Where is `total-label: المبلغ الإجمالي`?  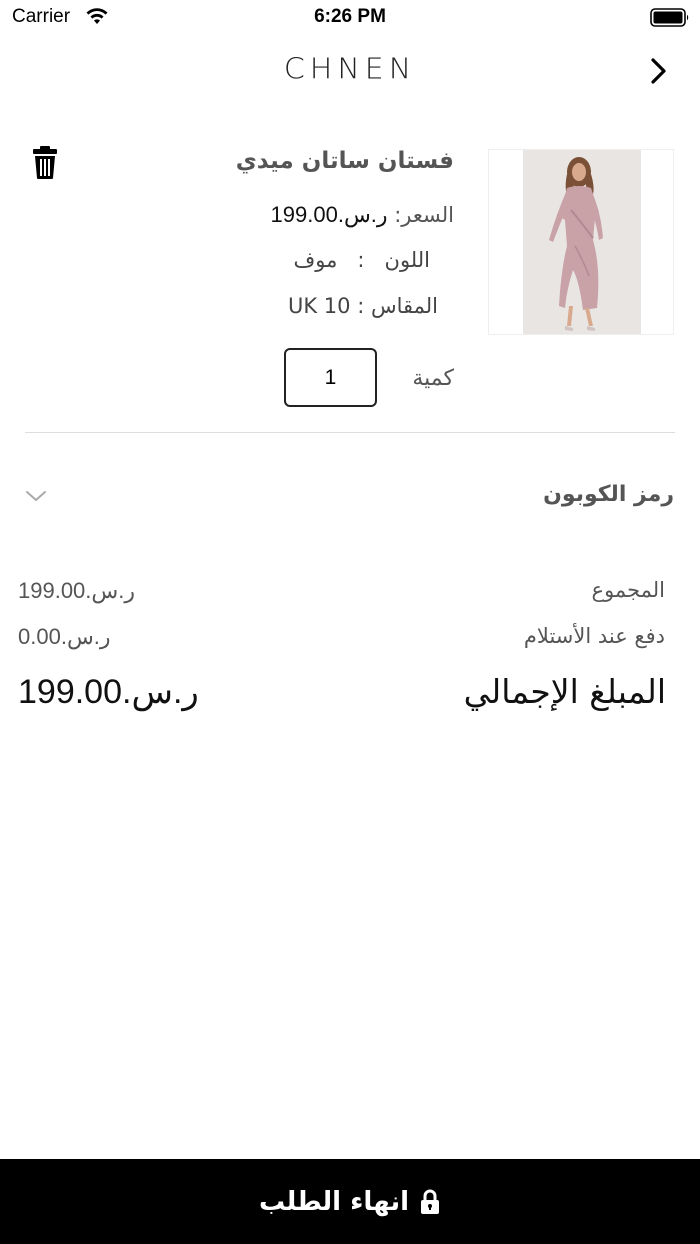
total-label: المبلغ الإجمالي is located at coordinates (564, 691).